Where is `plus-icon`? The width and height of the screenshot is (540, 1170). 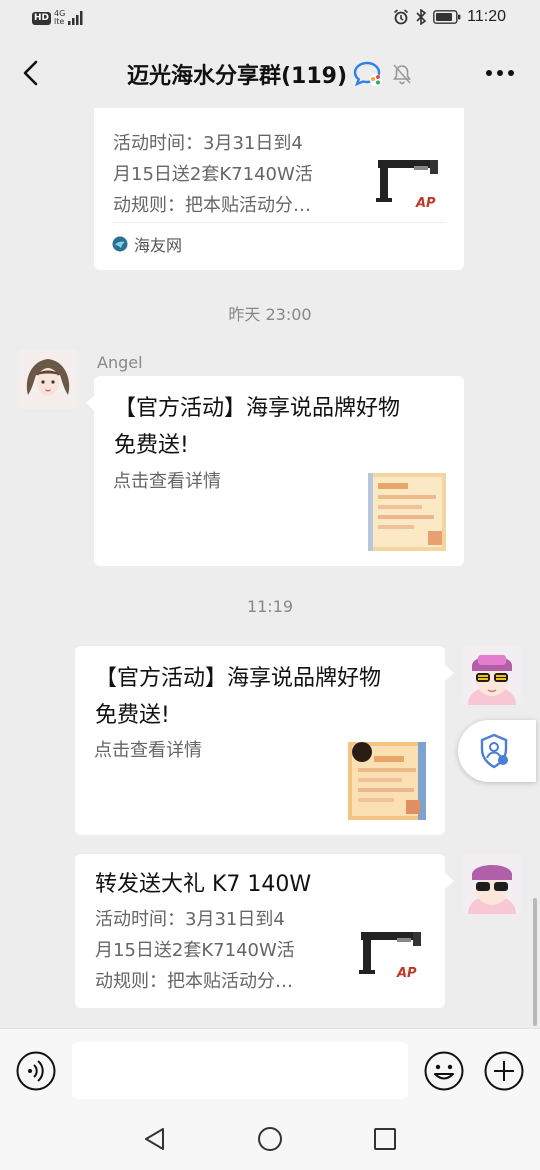 plus-icon is located at coordinates (504, 1071).